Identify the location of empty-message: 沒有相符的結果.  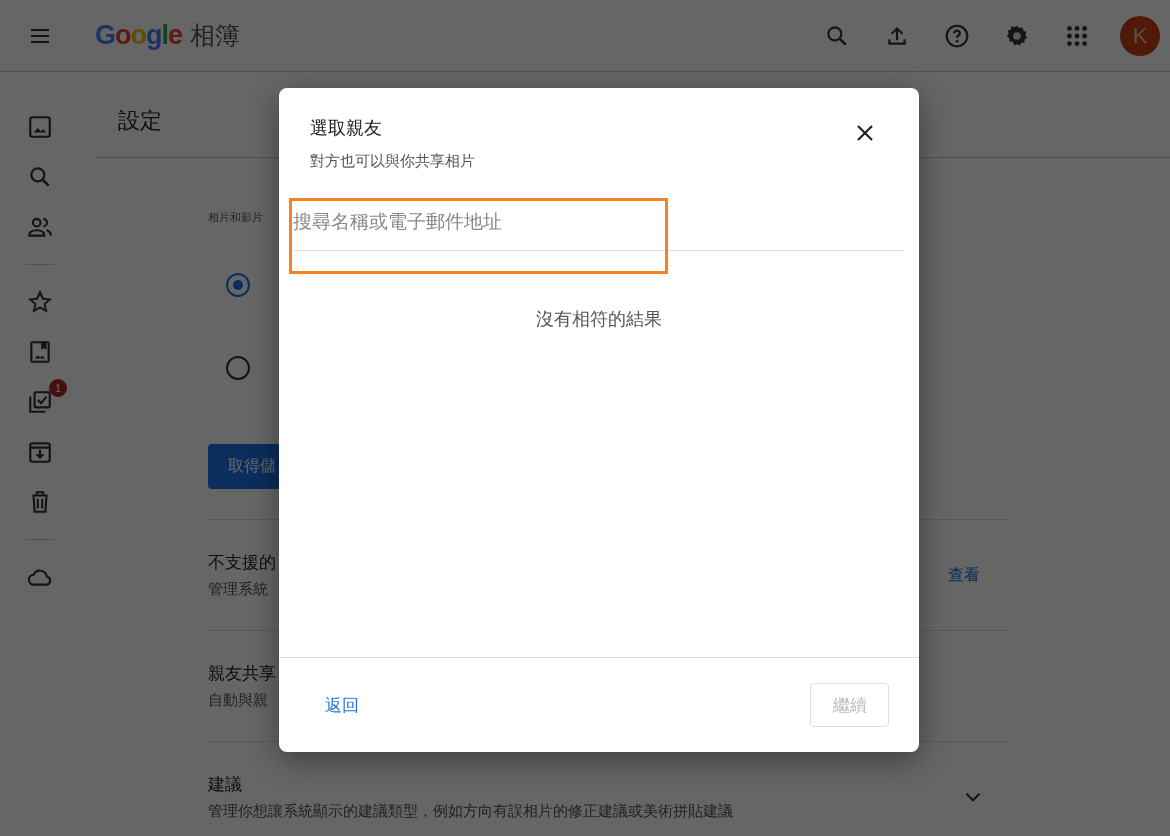
(599, 319).